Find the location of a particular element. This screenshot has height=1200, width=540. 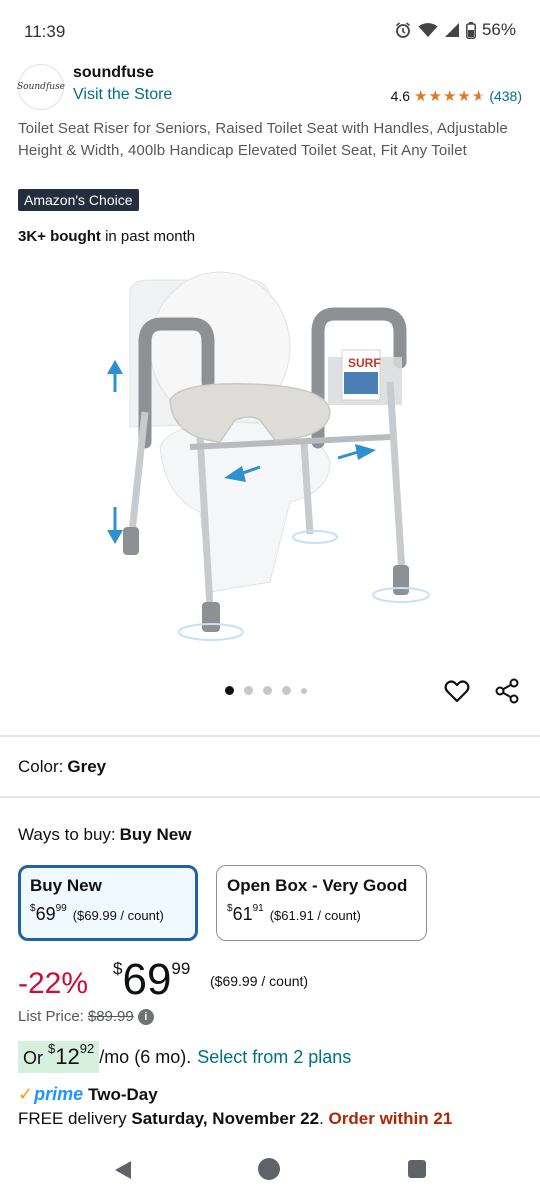

home-icon is located at coordinates (269, 1169).